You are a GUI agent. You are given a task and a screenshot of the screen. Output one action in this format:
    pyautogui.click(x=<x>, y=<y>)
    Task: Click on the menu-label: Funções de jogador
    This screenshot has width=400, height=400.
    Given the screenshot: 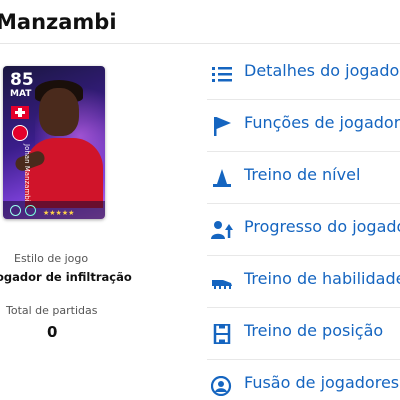 What is the action you would take?
    pyautogui.click(x=322, y=122)
    